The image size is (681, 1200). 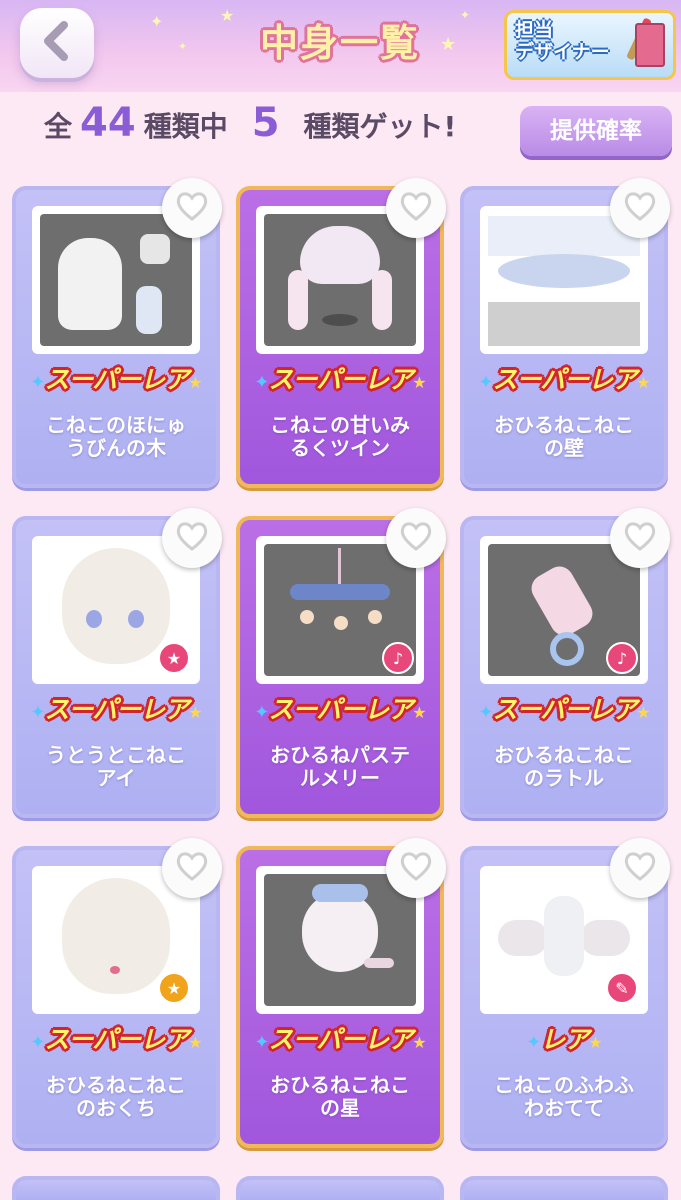 I want to click on item-name: おひるねこねこ の壁, so click(x=564, y=436).